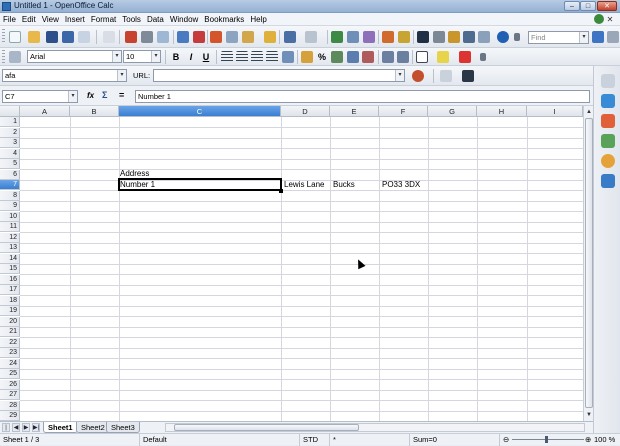 Image resolution: width=620 pixels, height=446 pixels. I want to click on zoom-out-icon: ⊖, so click(506, 439).